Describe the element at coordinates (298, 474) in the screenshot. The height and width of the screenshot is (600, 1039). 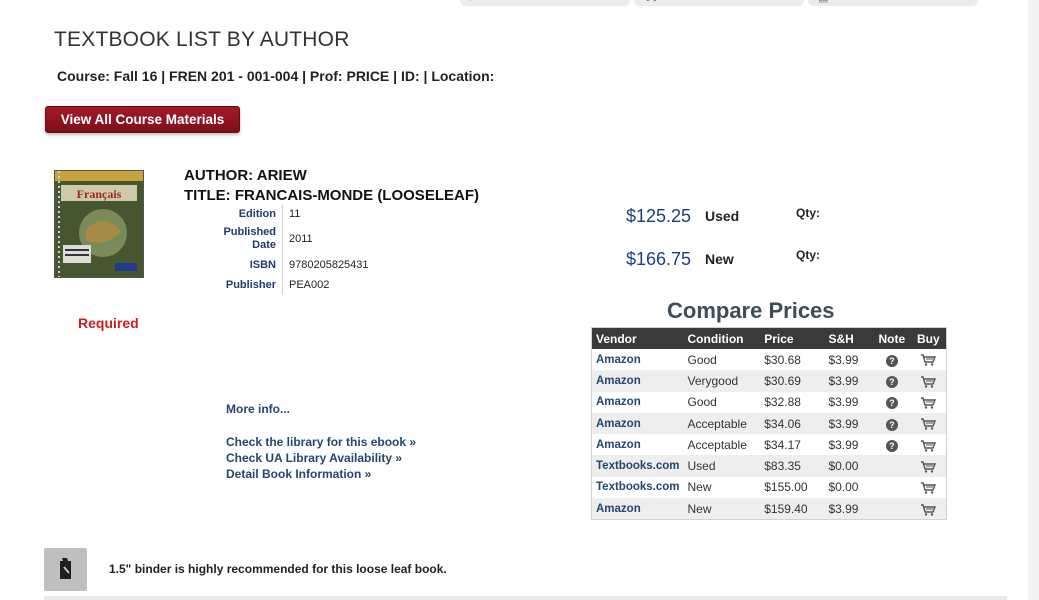
I see `detail-book-info-link: Detail Book Information »` at that location.